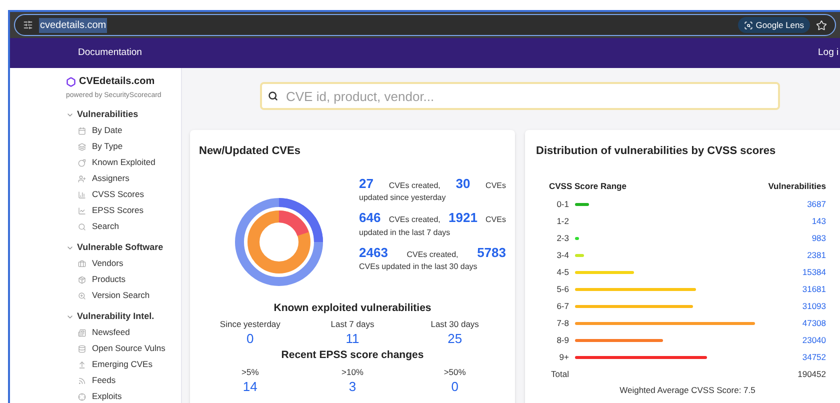 The height and width of the screenshot is (403, 840). What do you see at coordinates (790, 204) in the screenshot?
I see `vulnerability-count: 3687` at bounding box center [790, 204].